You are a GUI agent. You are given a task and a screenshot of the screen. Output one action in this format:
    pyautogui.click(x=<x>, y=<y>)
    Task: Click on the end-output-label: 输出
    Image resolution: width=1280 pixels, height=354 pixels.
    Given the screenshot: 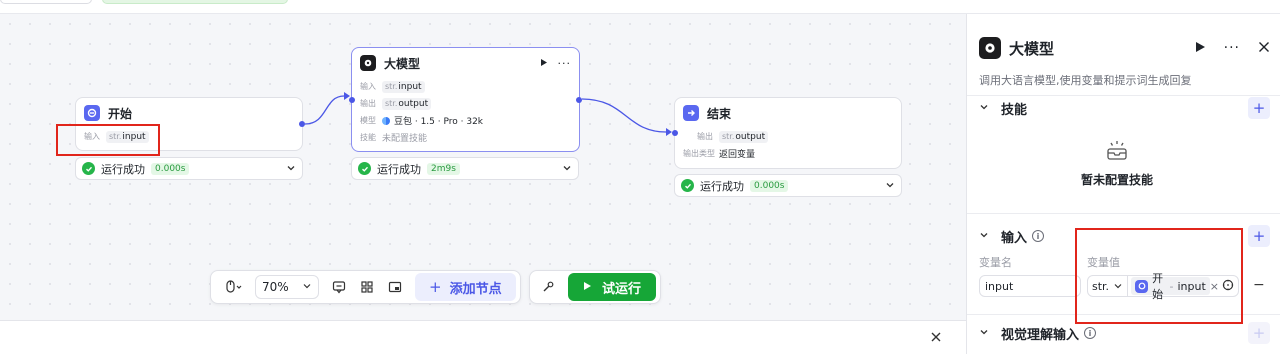 What is the action you would take?
    pyautogui.click(x=705, y=136)
    